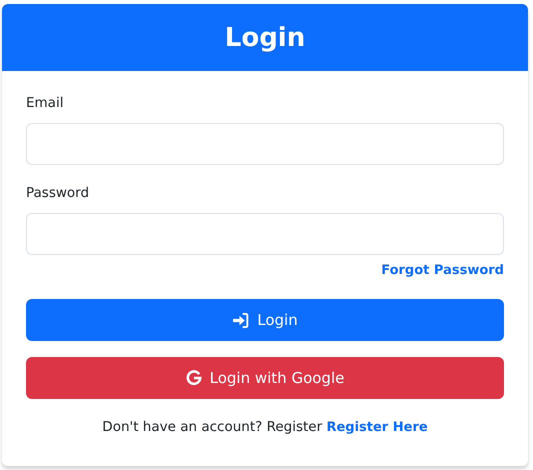 This screenshot has width=533, height=470. What do you see at coordinates (265, 378) in the screenshot?
I see `google-login-button: Login with Google` at bounding box center [265, 378].